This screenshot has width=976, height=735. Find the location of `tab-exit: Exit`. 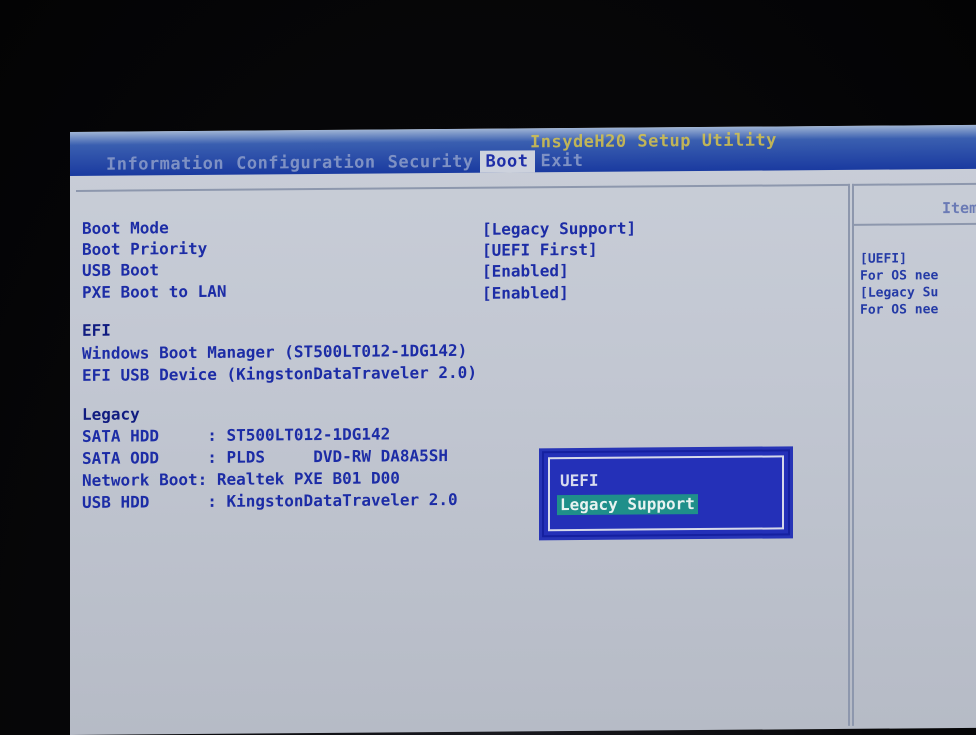

tab-exit: Exit is located at coordinates (562, 161).